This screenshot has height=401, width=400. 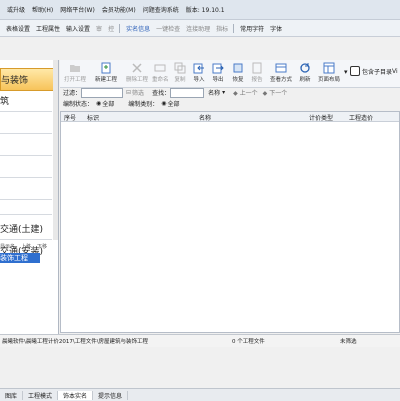 I want to click on bottom-tabs: 图库 工程模式 饰本实名 提示信息, so click(x=200, y=394).